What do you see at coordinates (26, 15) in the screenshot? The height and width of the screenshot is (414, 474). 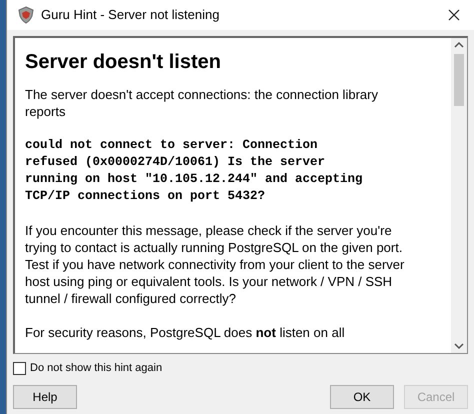 I see `shield-icon` at bounding box center [26, 15].